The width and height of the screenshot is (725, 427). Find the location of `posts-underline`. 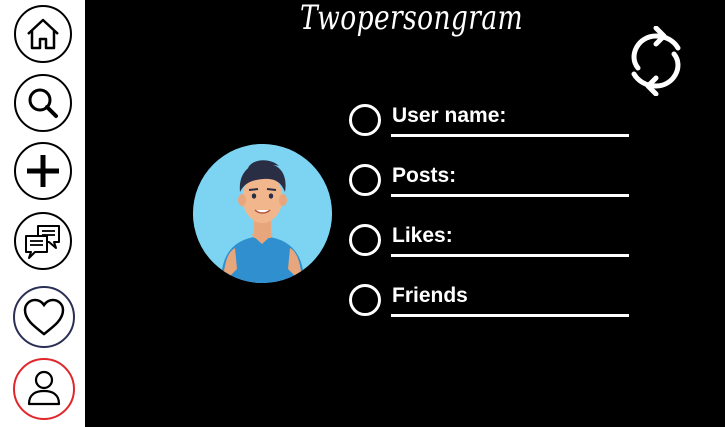

posts-underline is located at coordinates (510, 195).